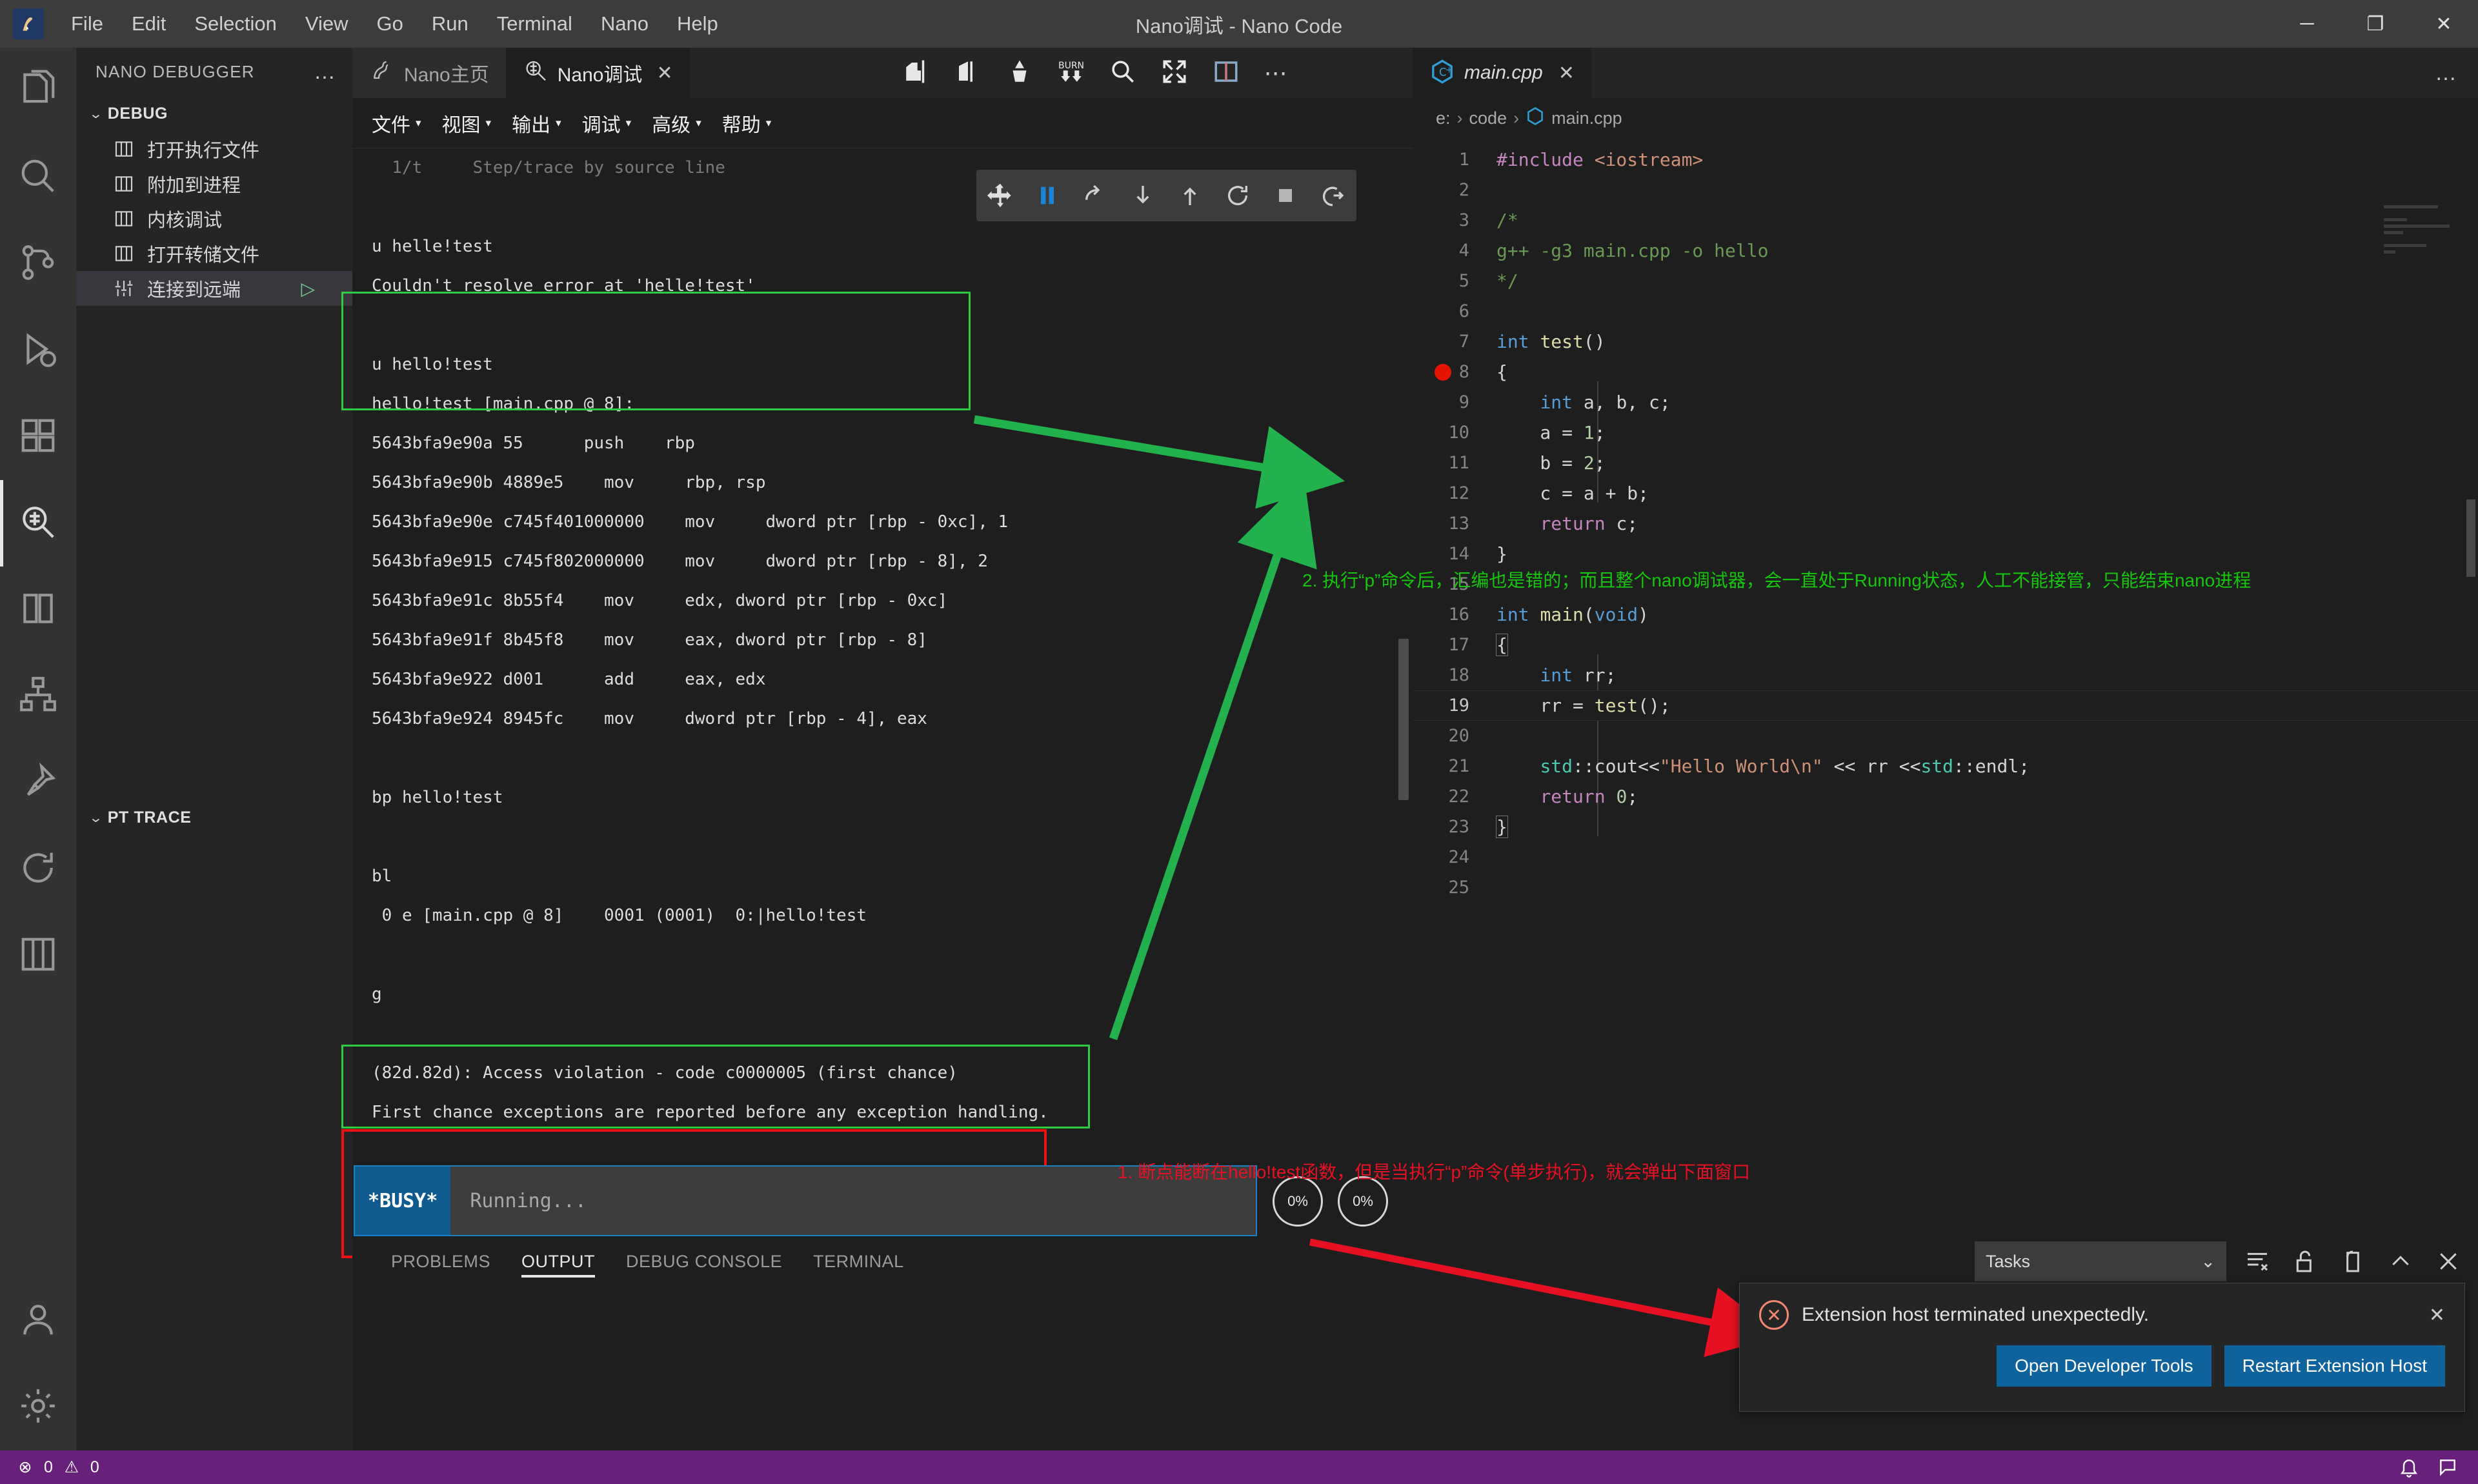 The image size is (2478, 1484). Describe the element at coordinates (597, 73) in the screenshot. I see `tab-nano-debug: Nano调试 ✕` at that location.